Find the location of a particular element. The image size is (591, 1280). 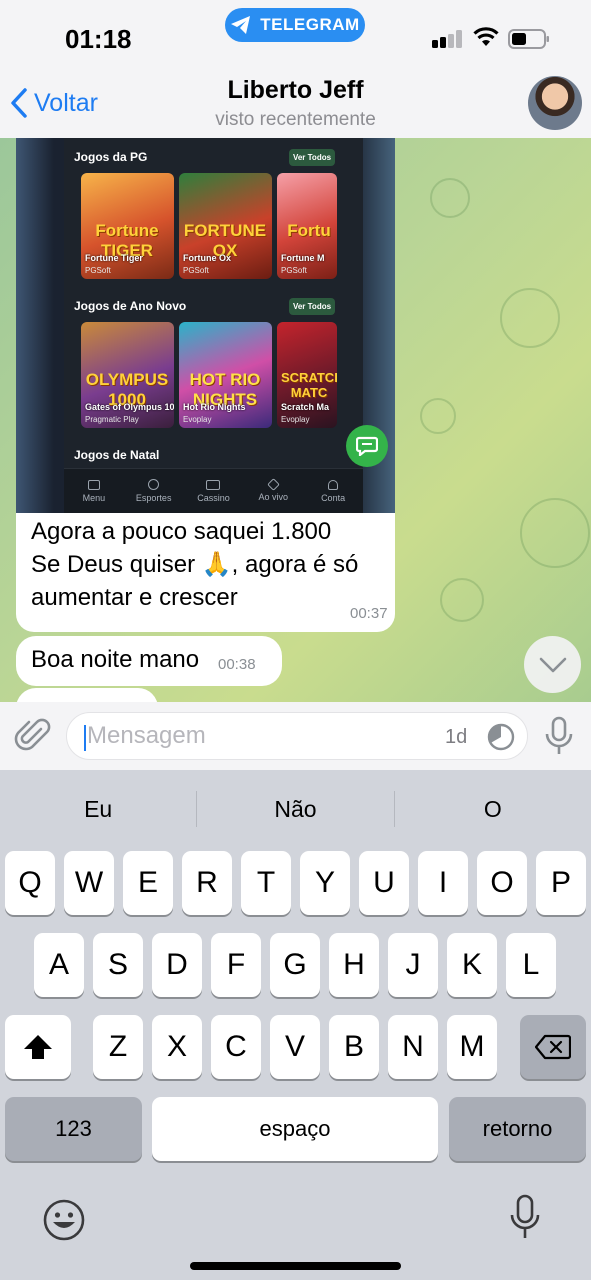

key: T is located at coordinates (266, 883).